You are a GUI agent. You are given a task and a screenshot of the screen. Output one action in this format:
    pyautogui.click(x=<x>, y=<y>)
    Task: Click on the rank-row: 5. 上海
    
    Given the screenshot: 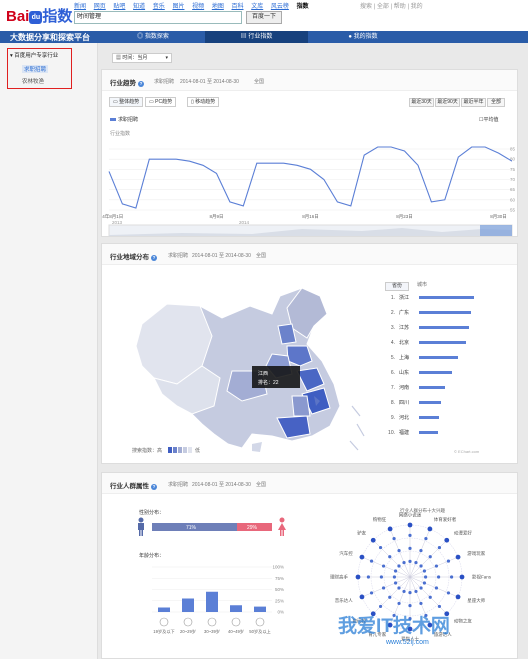 What is the action you would take?
    pyautogui.click(x=420, y=359)
    